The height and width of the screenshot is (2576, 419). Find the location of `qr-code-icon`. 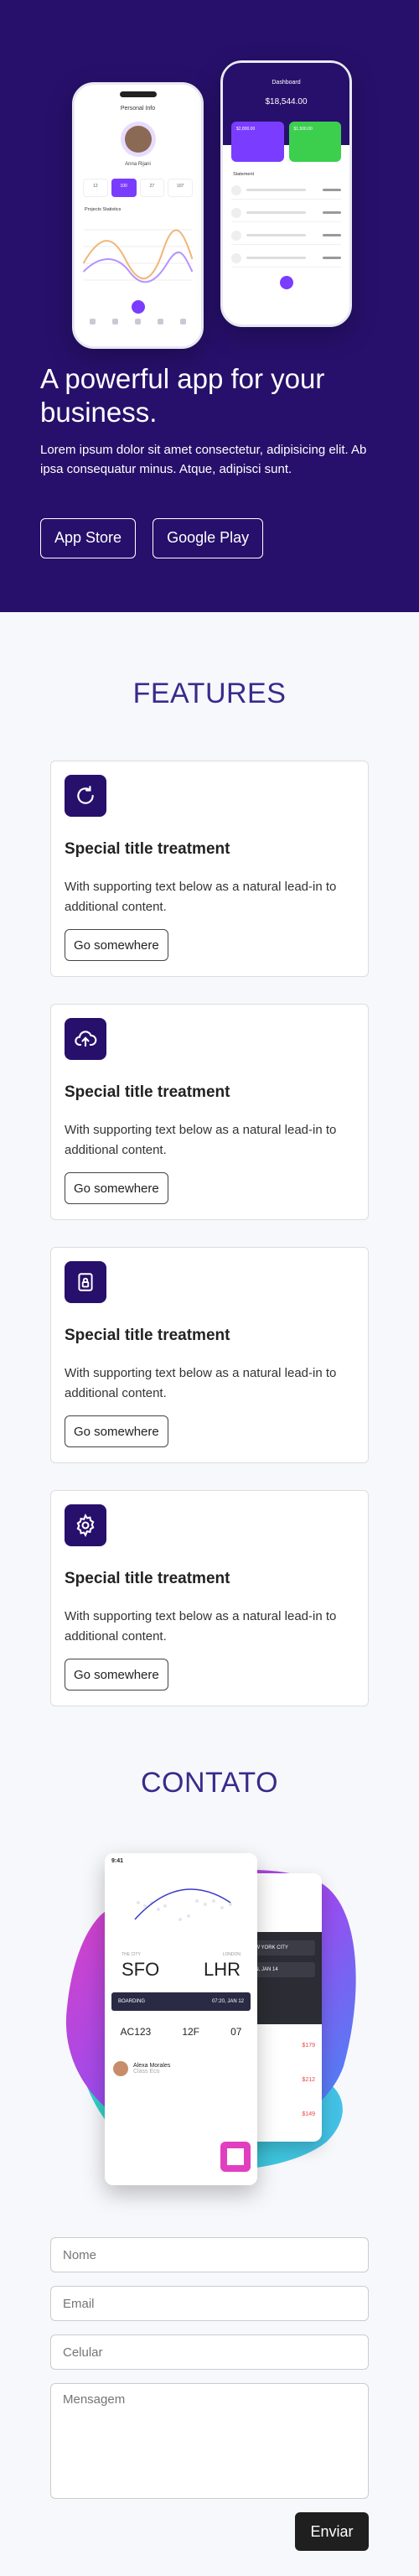

qr-code-icon is located at coordinates (235, 2157).